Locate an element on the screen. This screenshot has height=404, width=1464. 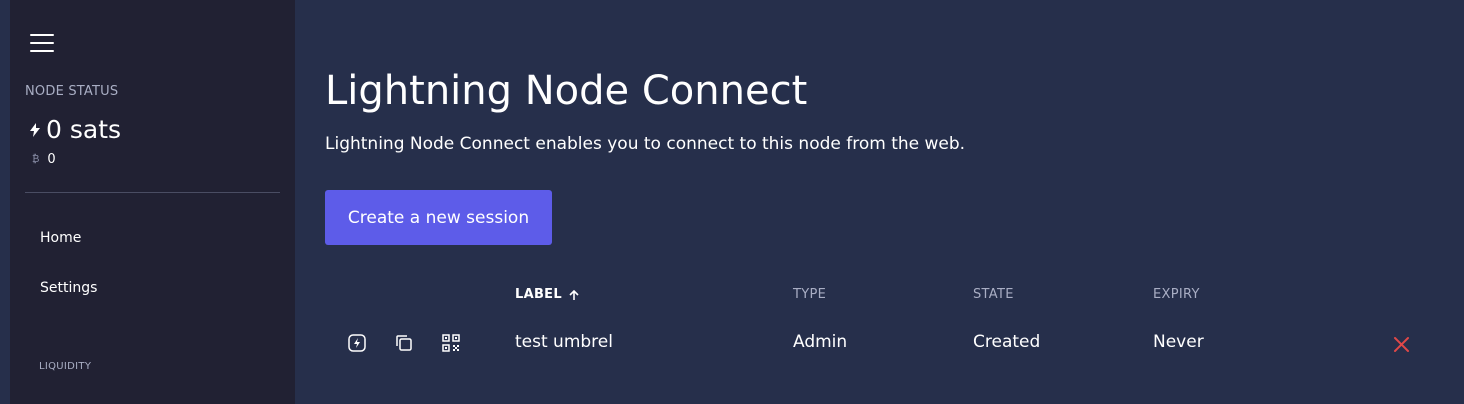
copy-icon is located at coordinates (404, 343).